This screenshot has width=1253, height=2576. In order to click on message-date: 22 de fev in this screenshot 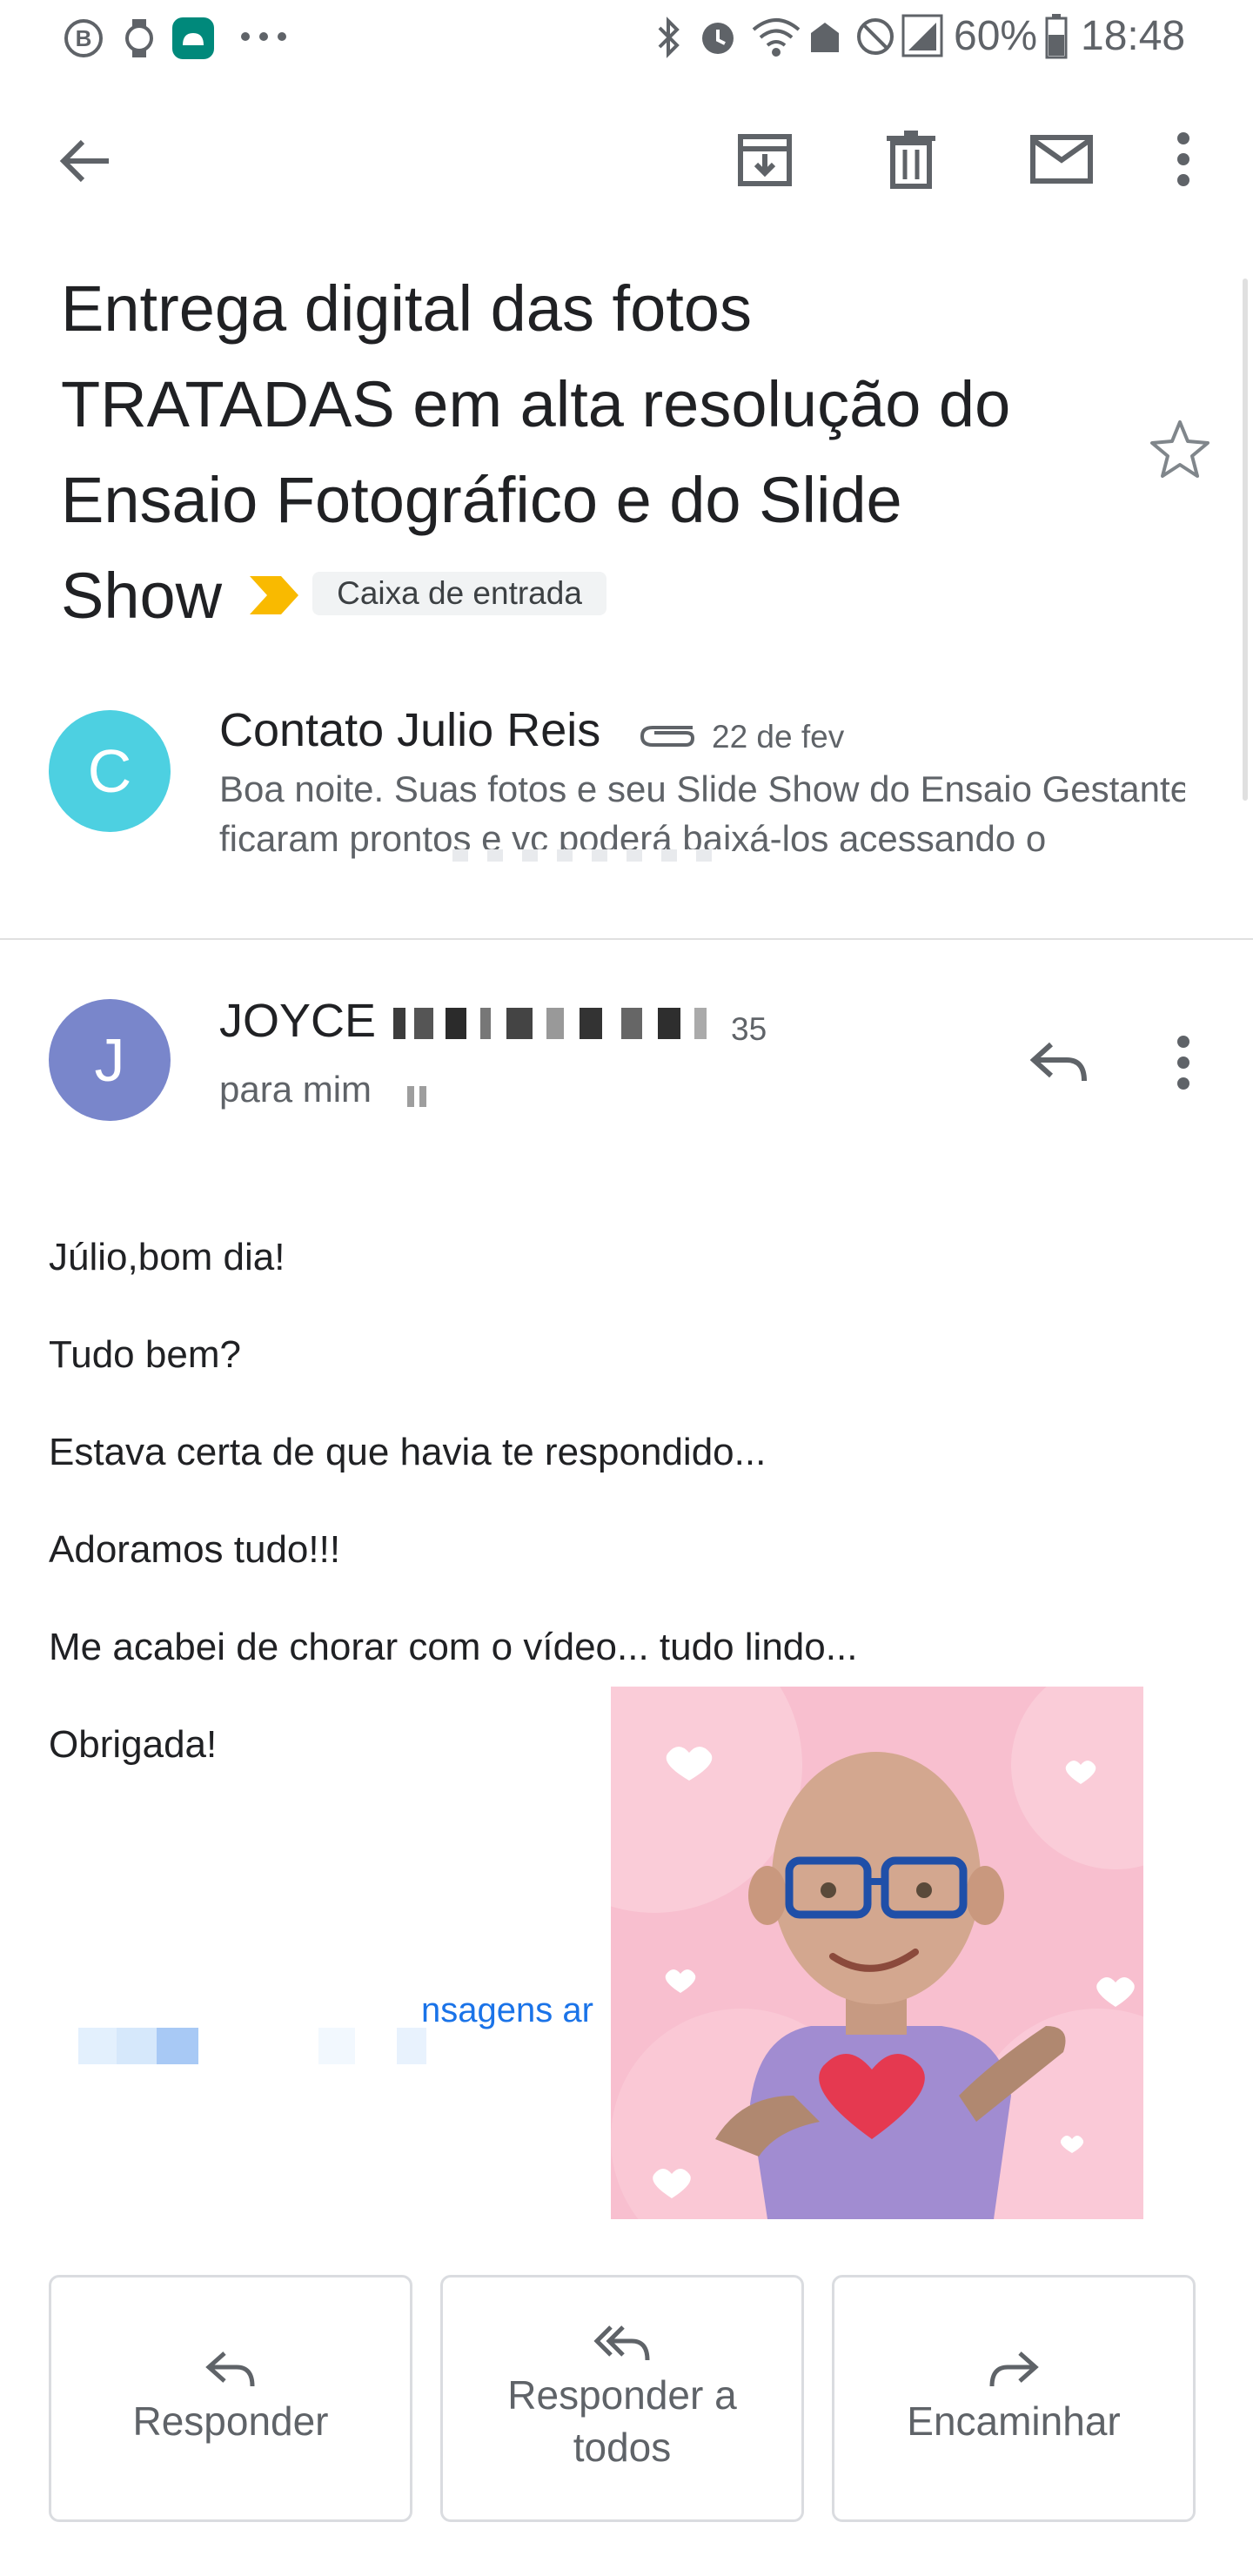, I will do `click(778, 737)`.